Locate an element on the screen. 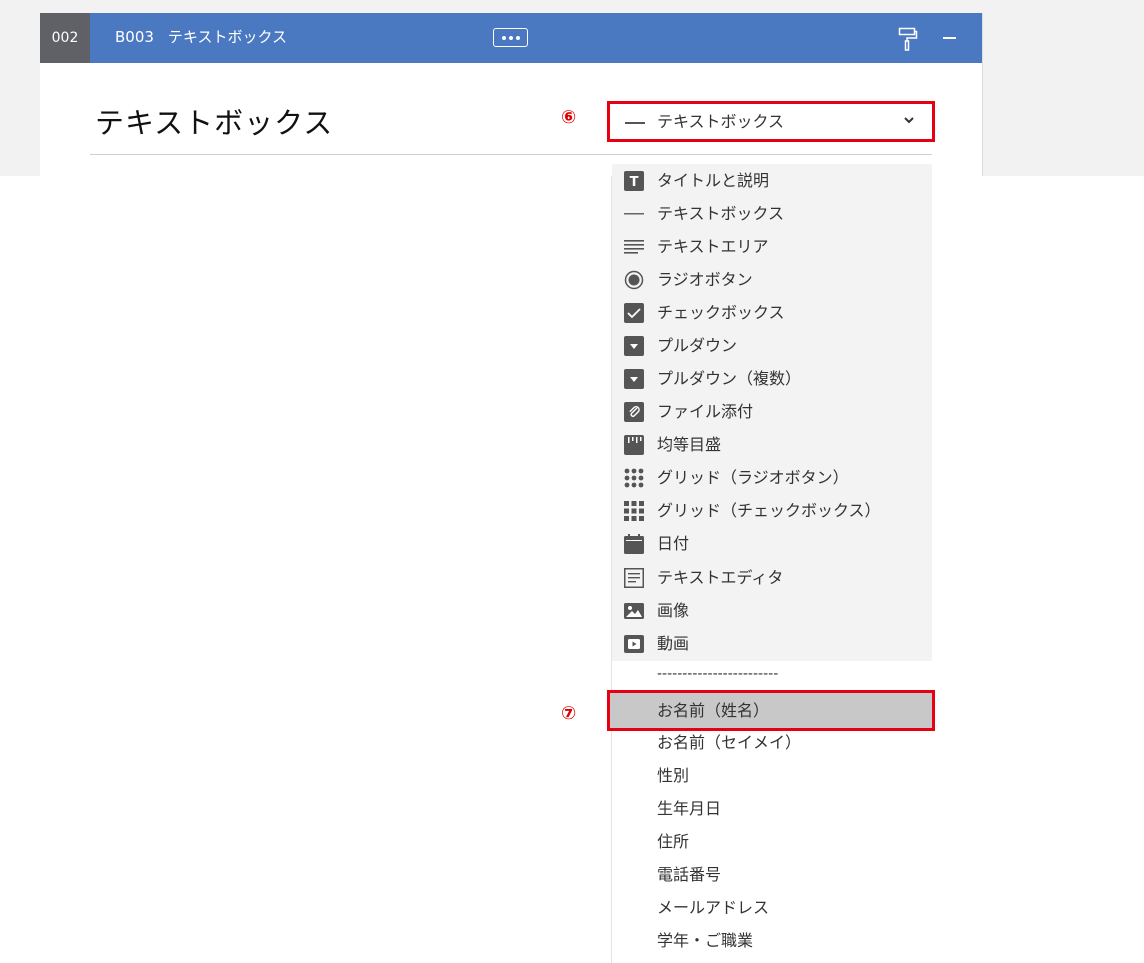 Image resolution: width=1144 pixels, height=963 pixels. menu-item-address: 住所 is located at coordinates (673, 841).